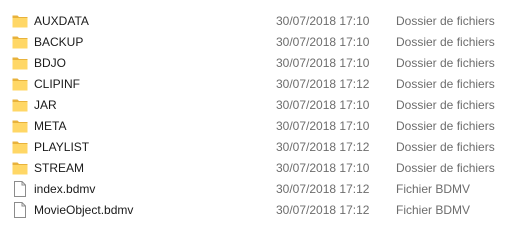 The image size is (531, 245). What do you see at coordinates (265, 104) in the screenshot?
I see `list-item: JAR 30/07/2018 17:10 Dossier de fichiers` at bounding box center [265, 104].